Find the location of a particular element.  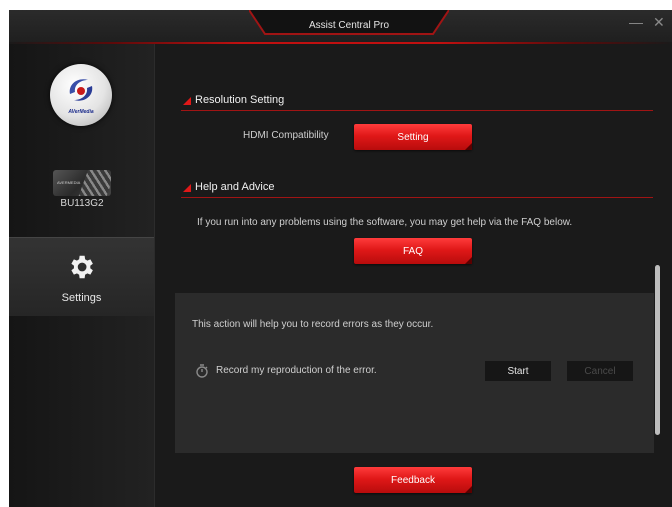

cancel-button: Cancel is located at coordinates (600, 371).